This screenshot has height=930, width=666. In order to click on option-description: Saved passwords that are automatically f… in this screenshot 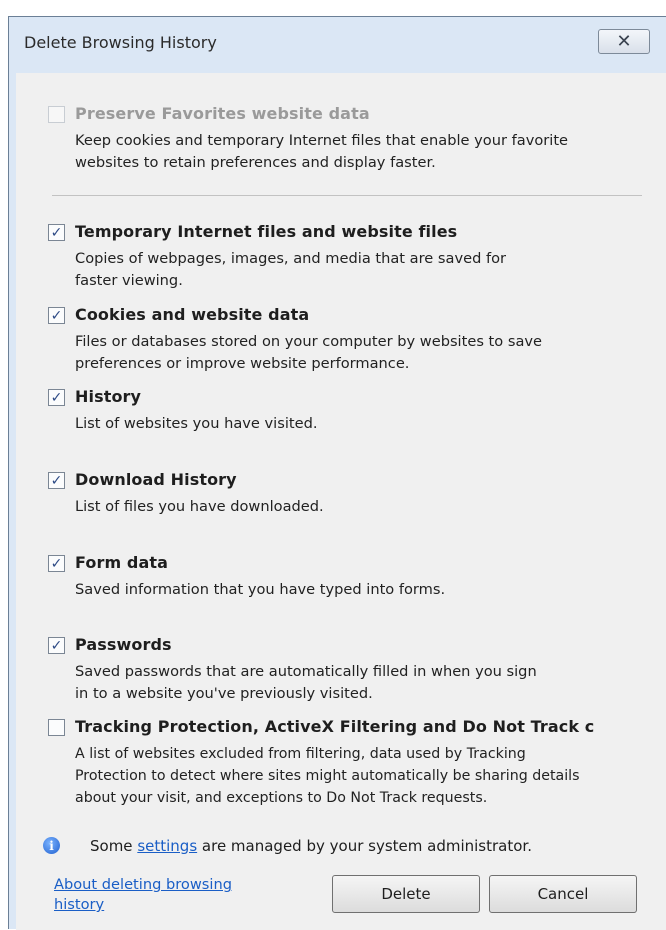, I will do `click(306, 682)`.